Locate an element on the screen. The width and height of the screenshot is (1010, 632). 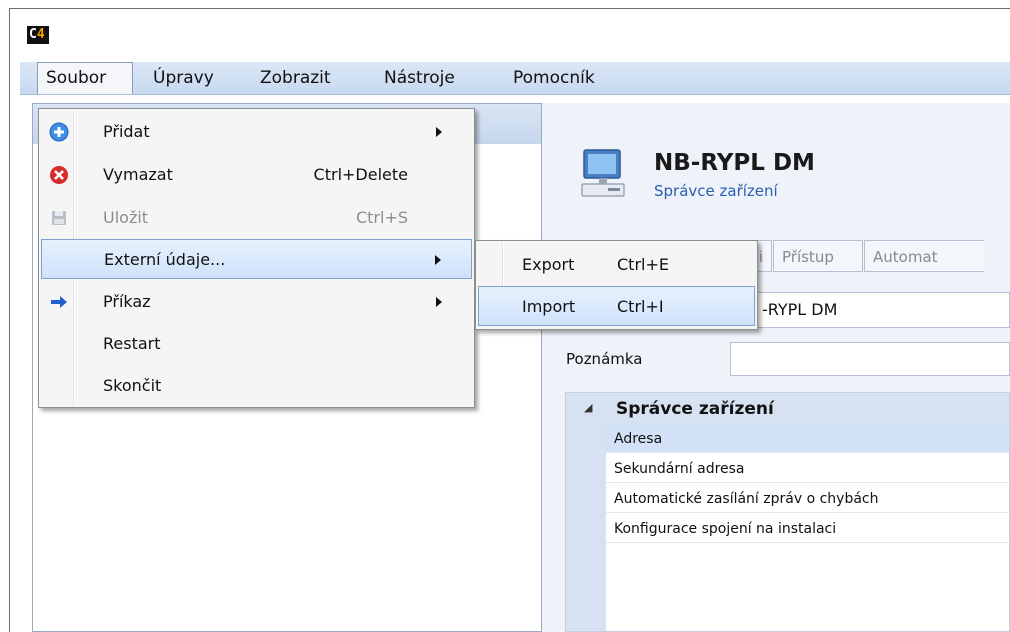
property-row-label: Automatické zasílání zpráv o chybách is located at coordinates (746, 499).